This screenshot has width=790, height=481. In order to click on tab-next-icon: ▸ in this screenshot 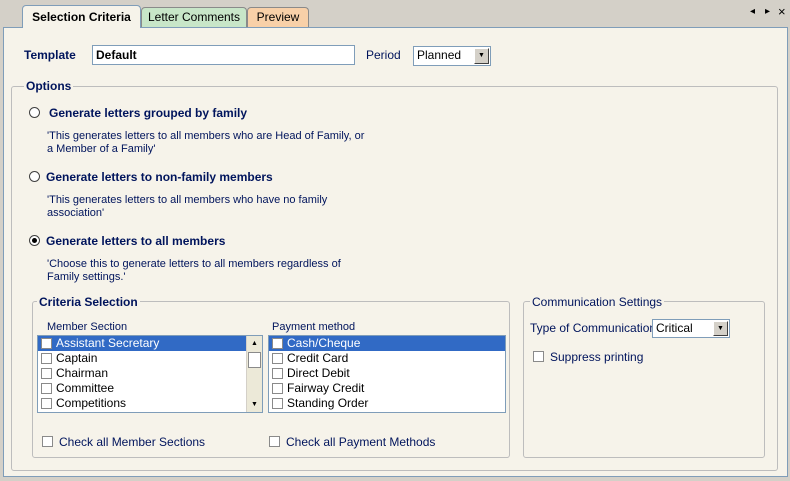, I will do `click(767, 11)`.